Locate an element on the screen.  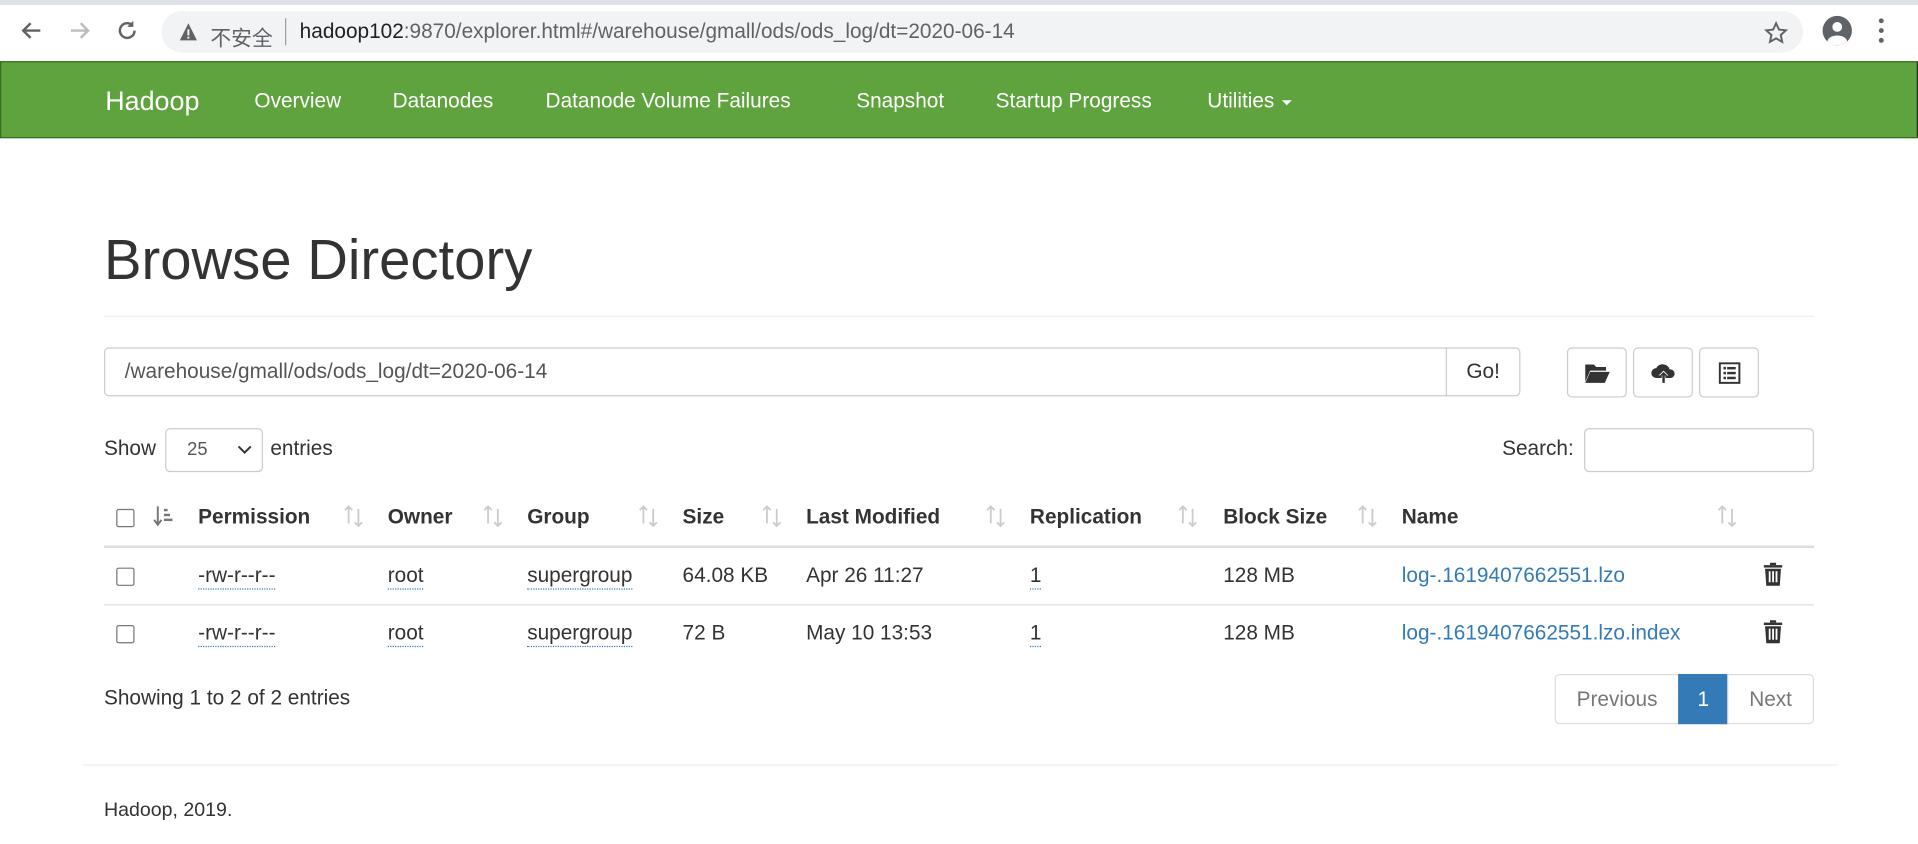
nav-startup-progress: Startup Progress is located at coordinates (1074, 101).